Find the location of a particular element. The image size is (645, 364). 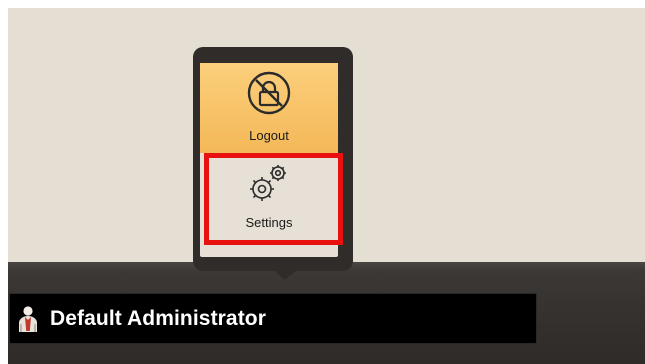

popup-menu-panel: Logout Settings is located at coordinates (269, 160).